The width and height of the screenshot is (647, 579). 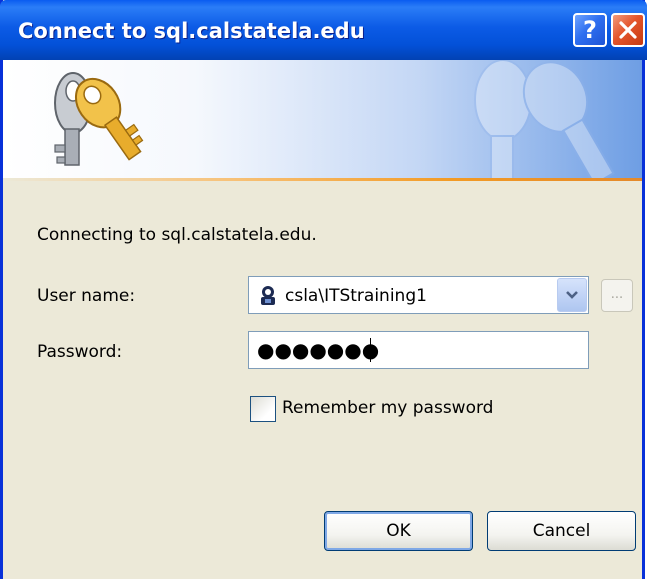 I want to click on chevron-down-icon, so click(x=572, y=295).